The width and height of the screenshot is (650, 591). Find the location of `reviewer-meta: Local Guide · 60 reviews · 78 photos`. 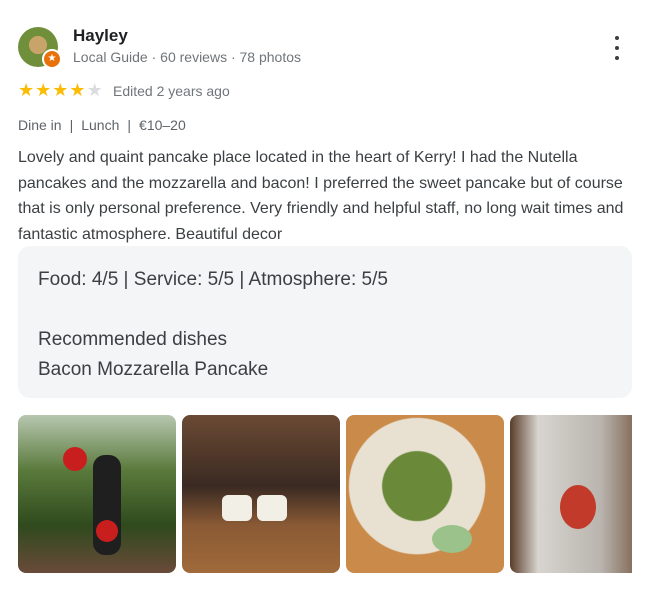

reviewer-meta: Local Guide · 60 reviews · 78 photos is located at coordinates (187, 57).